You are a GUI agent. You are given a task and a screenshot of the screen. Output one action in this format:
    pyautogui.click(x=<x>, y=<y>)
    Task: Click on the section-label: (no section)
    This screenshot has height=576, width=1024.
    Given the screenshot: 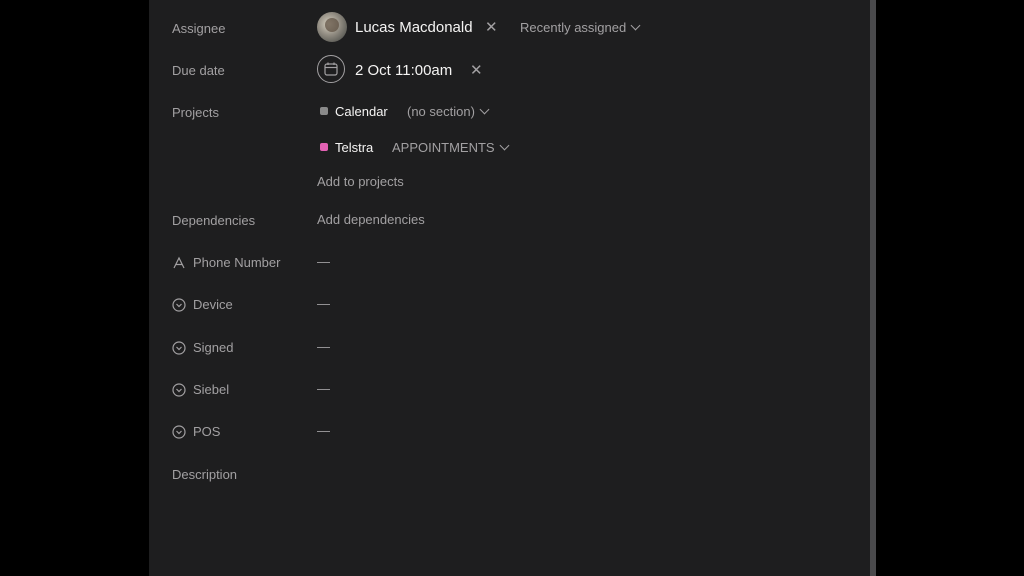 What is the action you would take?
    pyautogui.click(x=441, y=111)
    